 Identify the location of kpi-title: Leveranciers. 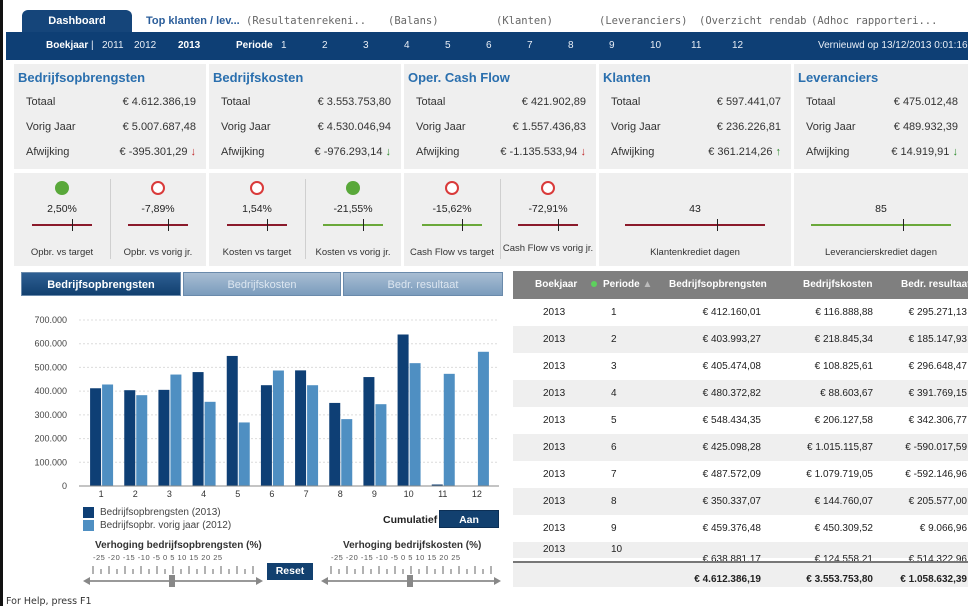
(838, 77).